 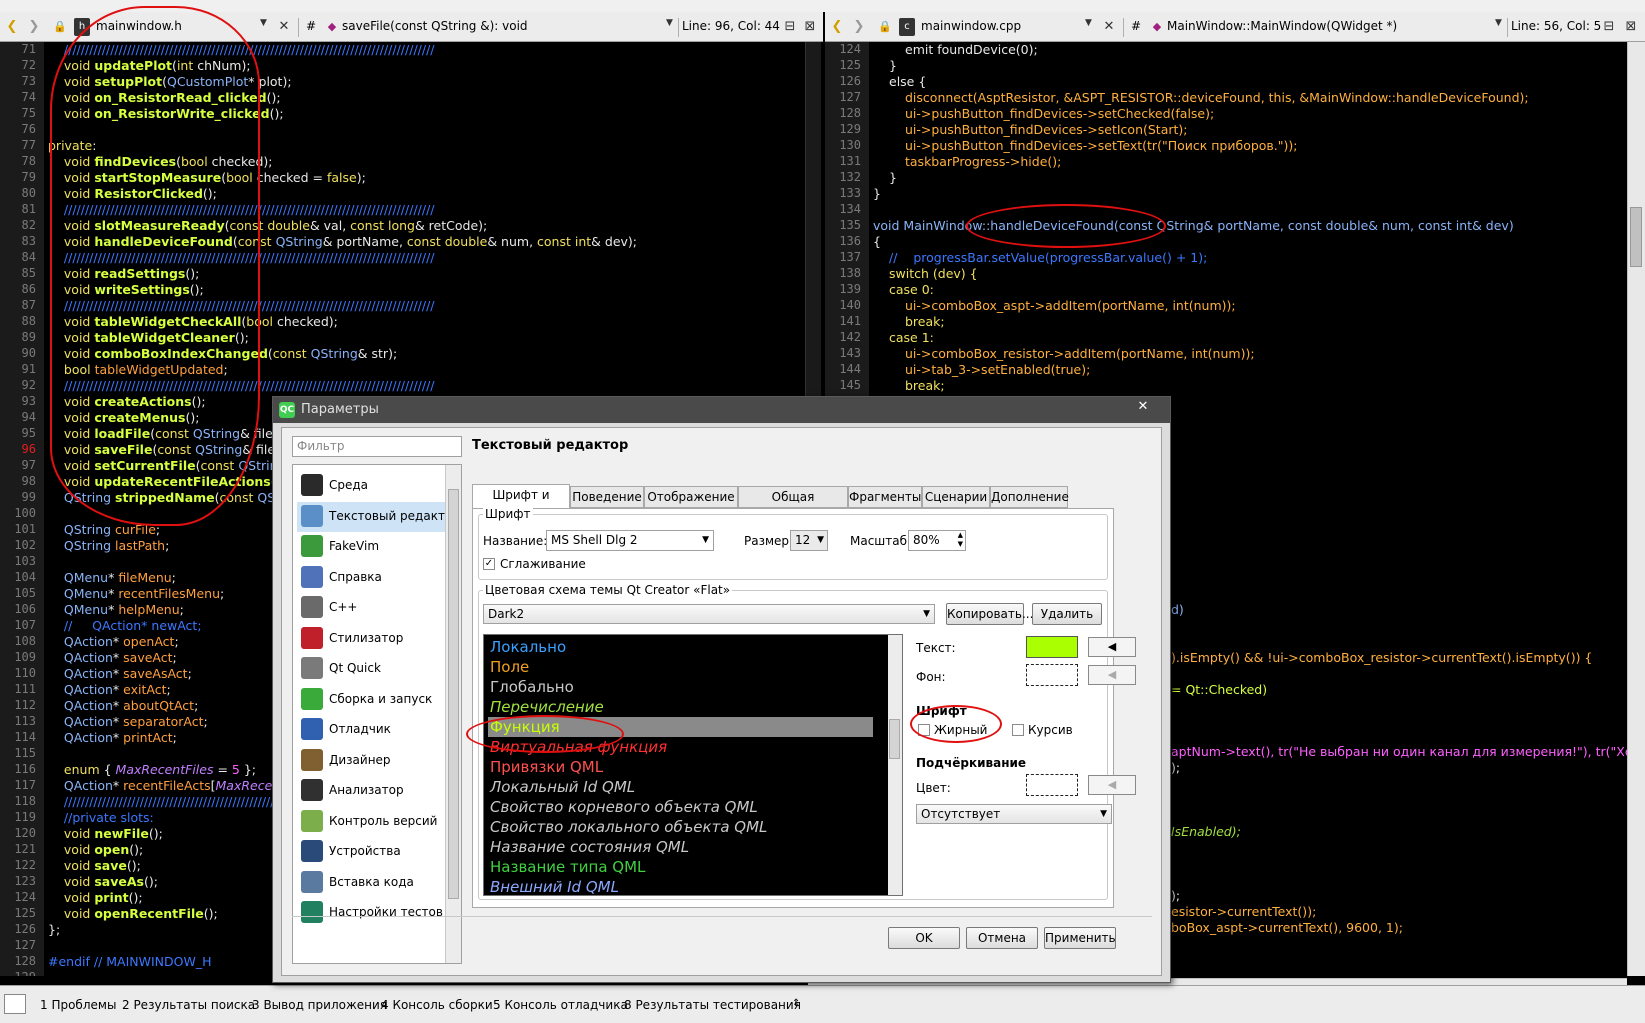 I want to click on tab: Фрагменты, so click(x=885, y=497).